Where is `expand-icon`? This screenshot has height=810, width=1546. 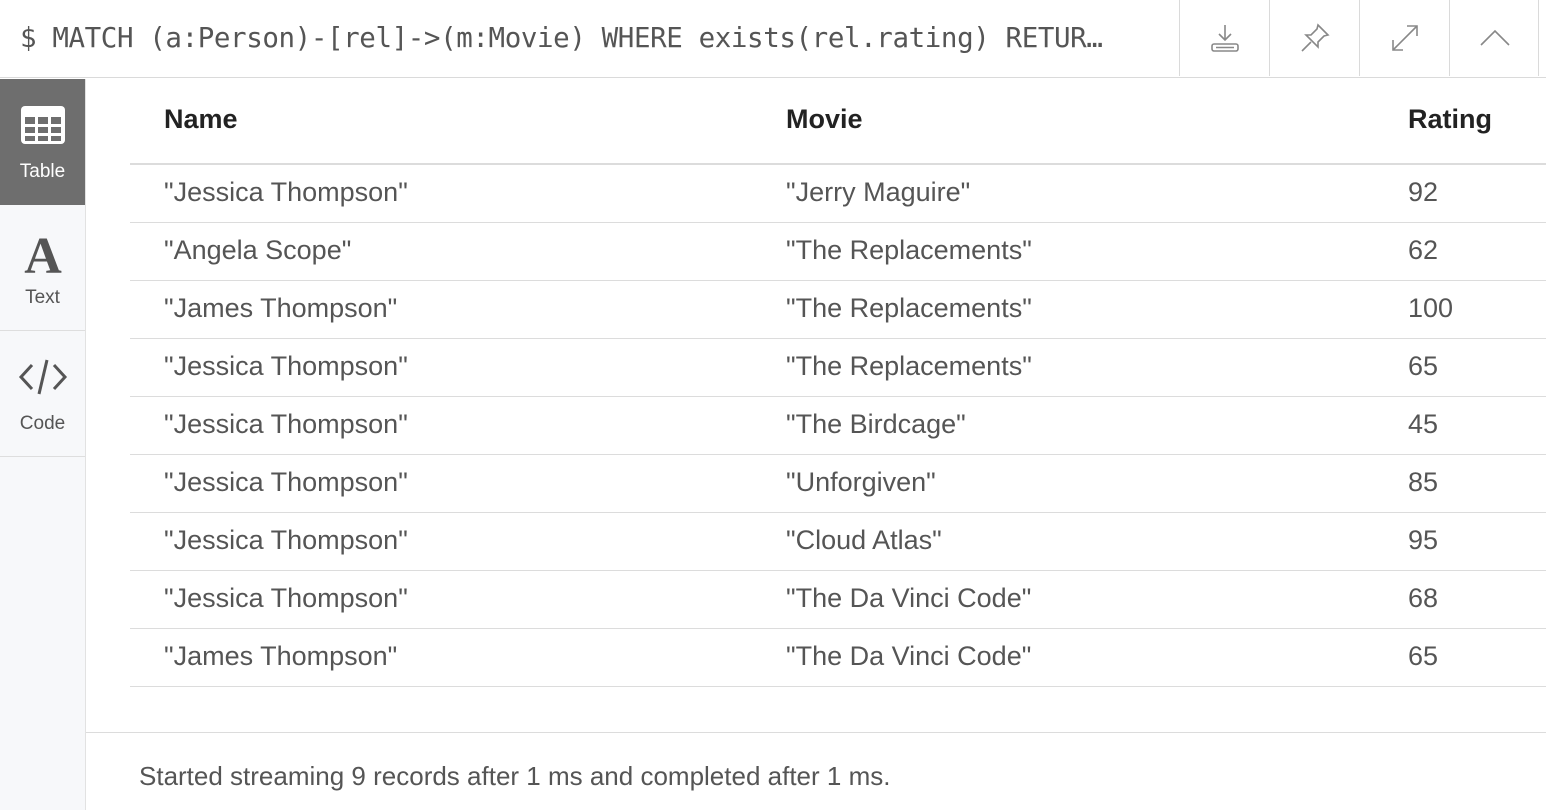 expand-icon is located at coordinates (1404, 38).